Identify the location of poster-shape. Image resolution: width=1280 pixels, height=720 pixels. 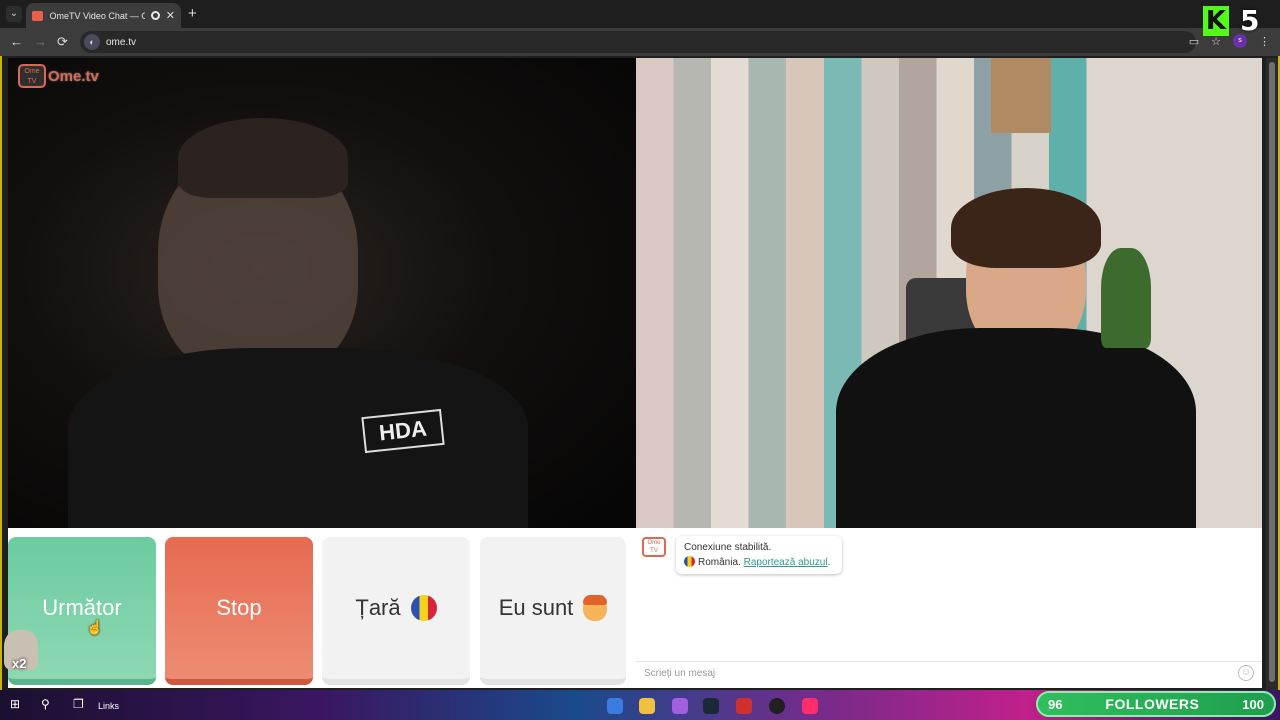
(1021, 95).